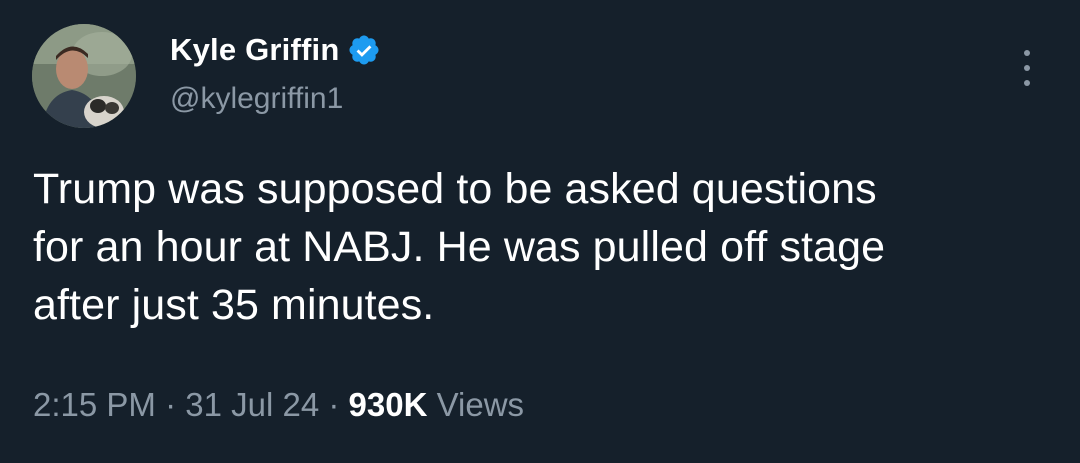  What do you see at coordinates (364, 50) in the screenshot?
I see `verified-badge-icon` at bounding box center [364, 50].